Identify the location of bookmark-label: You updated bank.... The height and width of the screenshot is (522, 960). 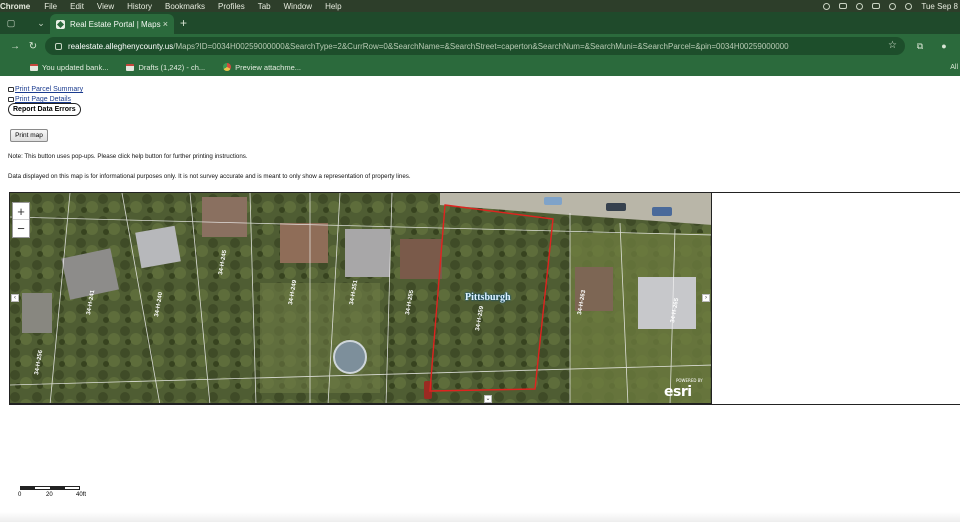
(75, 67).